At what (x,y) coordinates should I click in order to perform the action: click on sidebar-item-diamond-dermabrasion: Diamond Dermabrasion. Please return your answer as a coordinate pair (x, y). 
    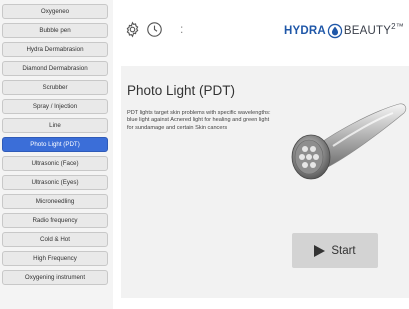
    Looking at the image, I should click on (55, 68).